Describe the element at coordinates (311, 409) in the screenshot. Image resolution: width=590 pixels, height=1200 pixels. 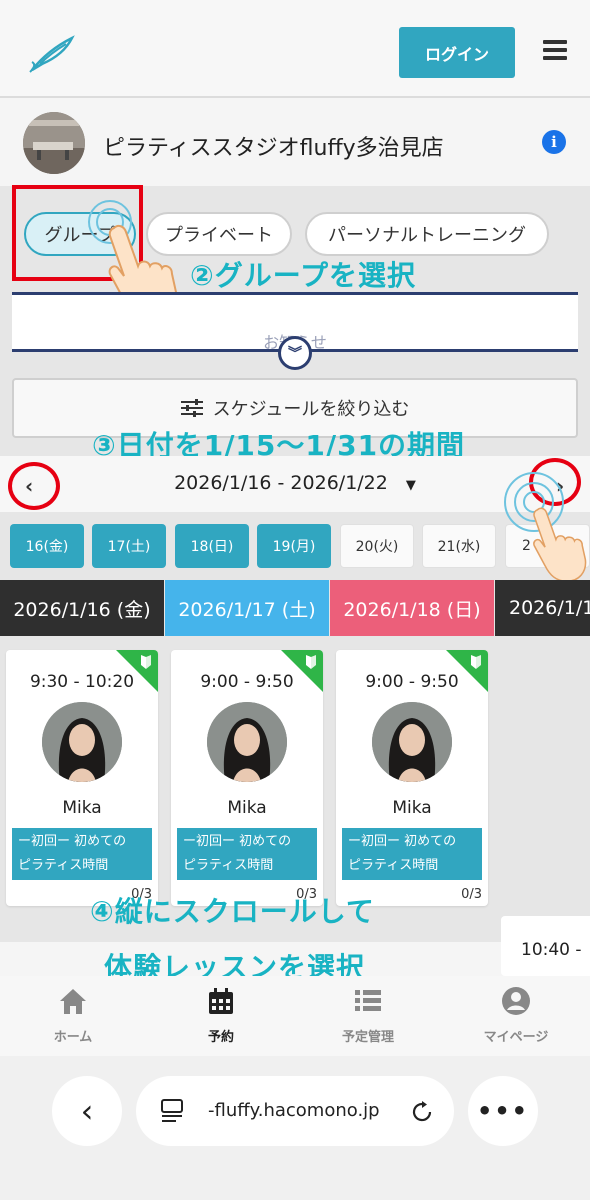
I see `schedule-filter-label: スケジュールを絞り込む` at that location.